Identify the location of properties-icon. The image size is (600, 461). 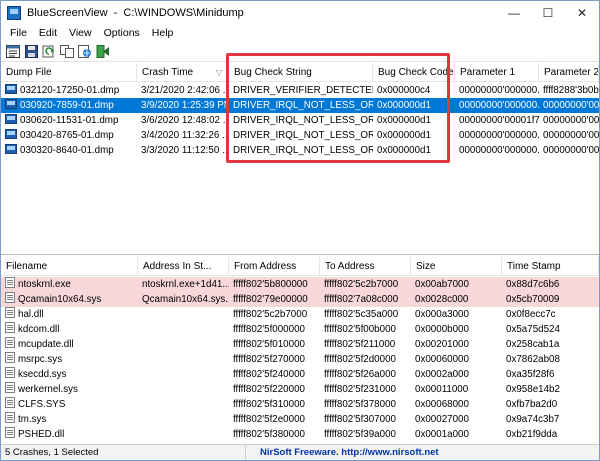
(13, 52).